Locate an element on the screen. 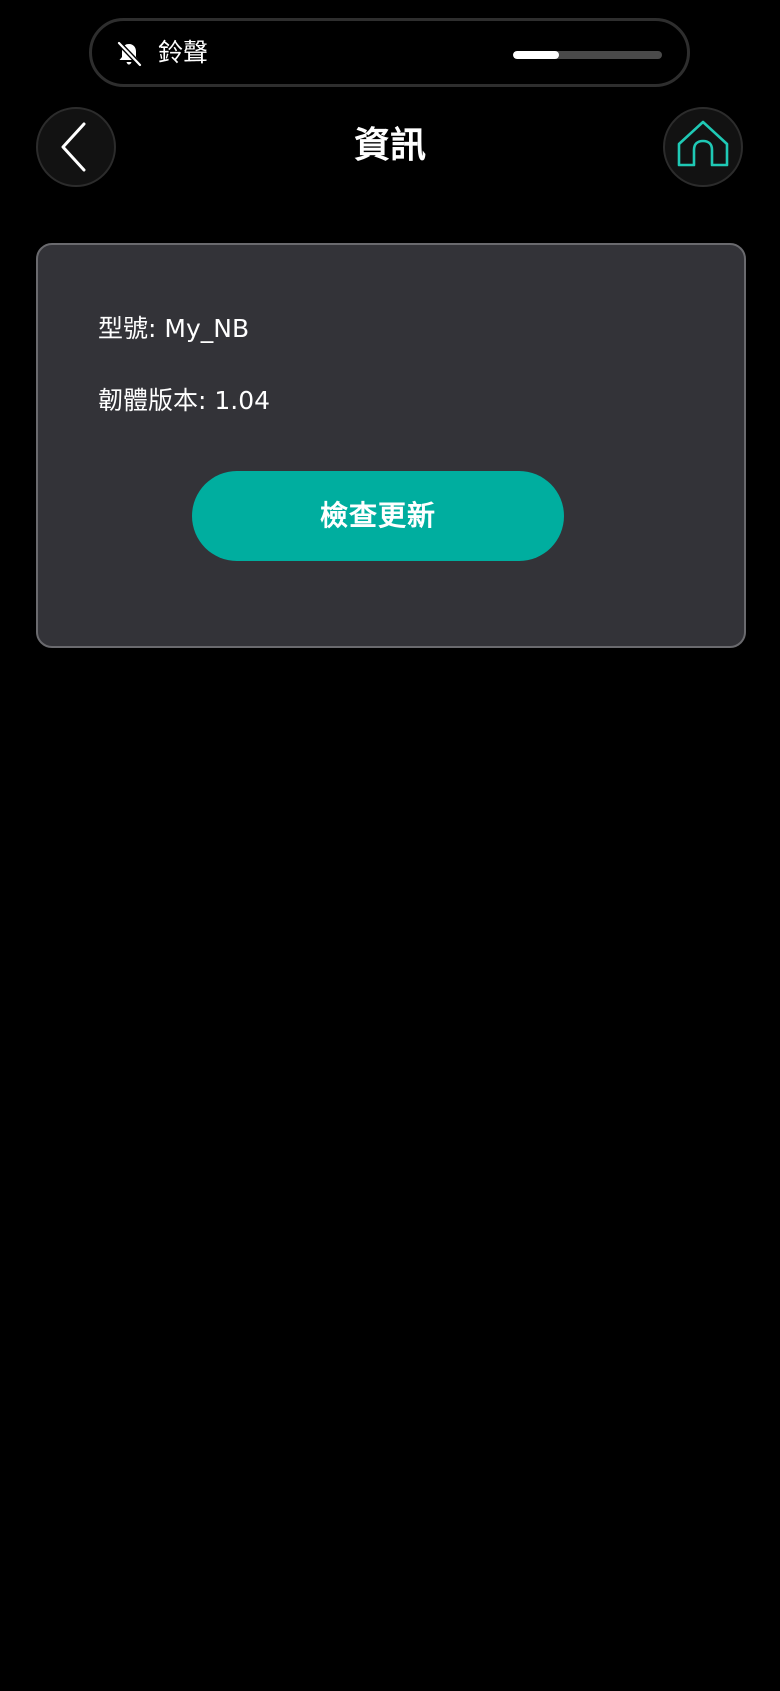 Image resolution: width=780 pixels, height=1691 pixels. model-label: 型號 is located at coordinates (123, 328).